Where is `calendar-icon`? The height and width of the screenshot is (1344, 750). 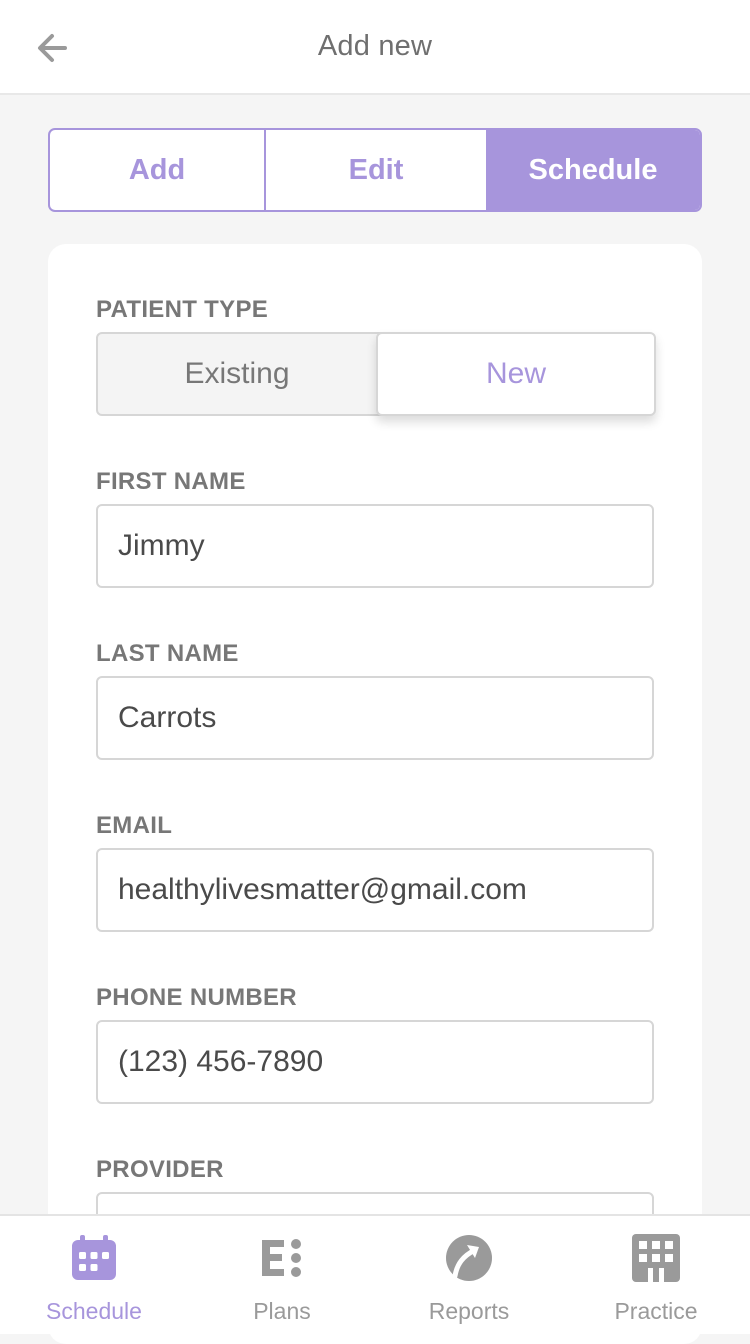
calendar-icon is located at coordinates (94, 1257).